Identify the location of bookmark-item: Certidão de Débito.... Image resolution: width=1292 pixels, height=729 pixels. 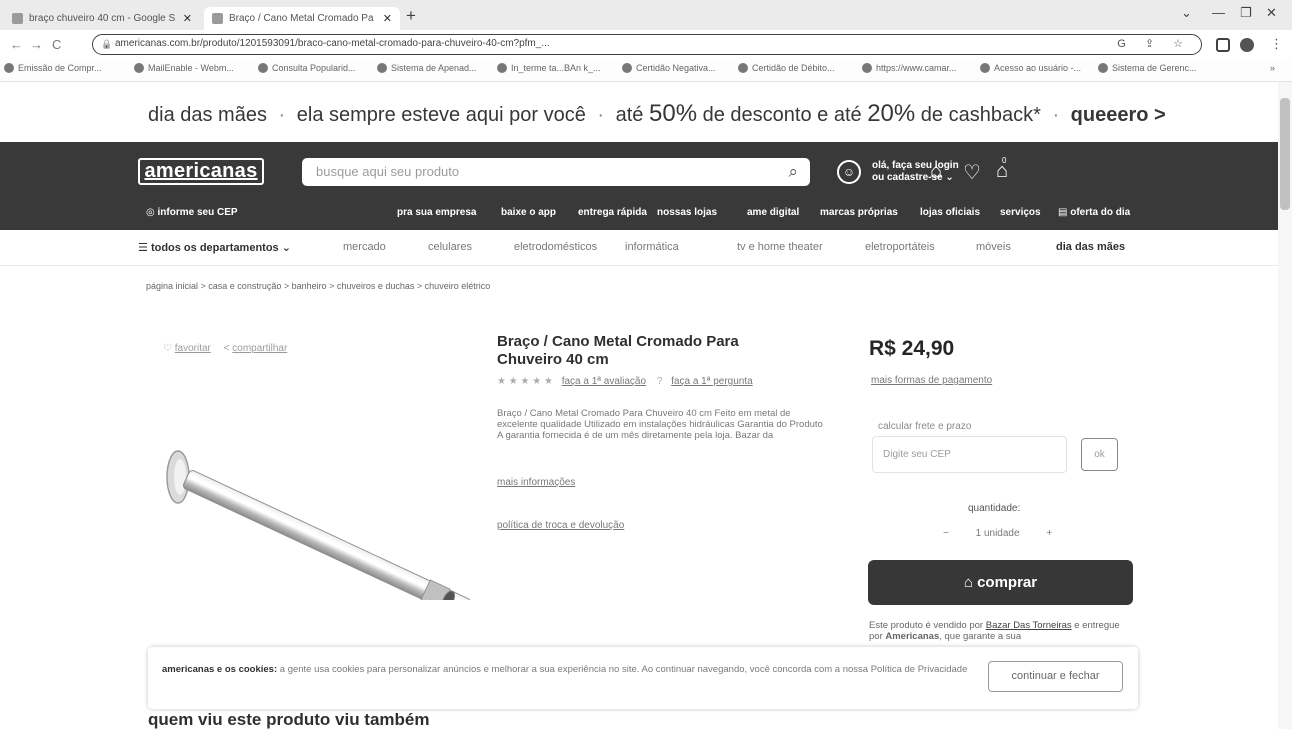
(786, 68).